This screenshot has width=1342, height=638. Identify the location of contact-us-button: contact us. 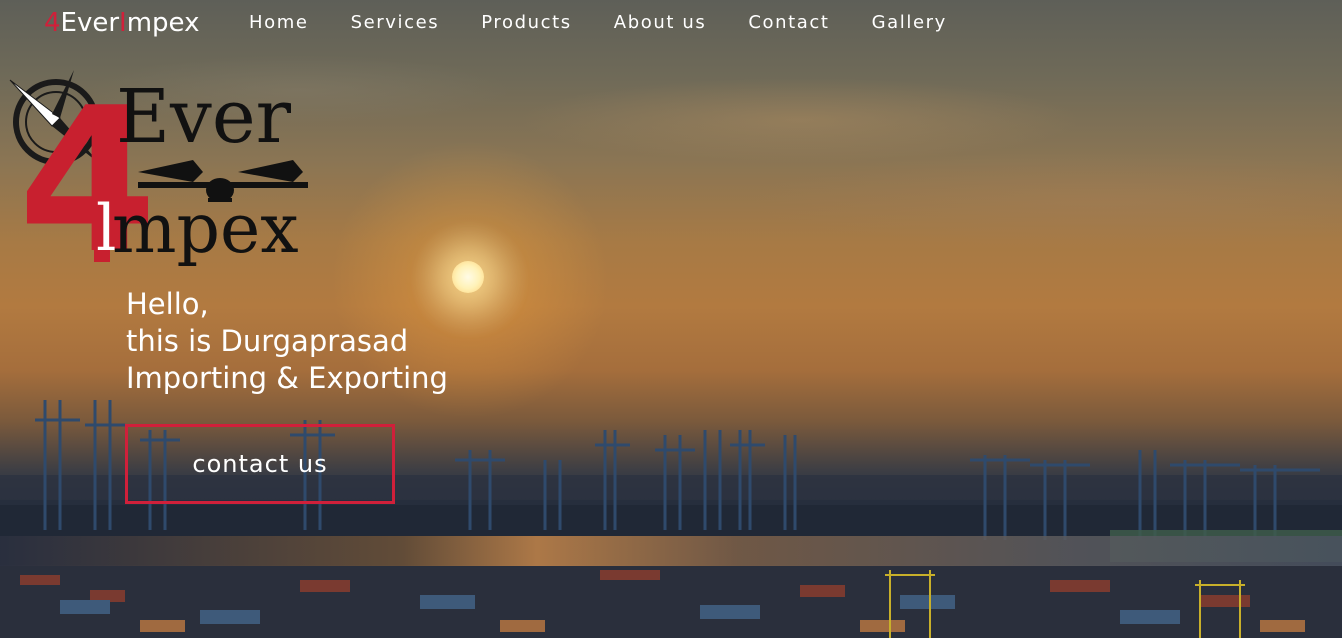
(260, 464).